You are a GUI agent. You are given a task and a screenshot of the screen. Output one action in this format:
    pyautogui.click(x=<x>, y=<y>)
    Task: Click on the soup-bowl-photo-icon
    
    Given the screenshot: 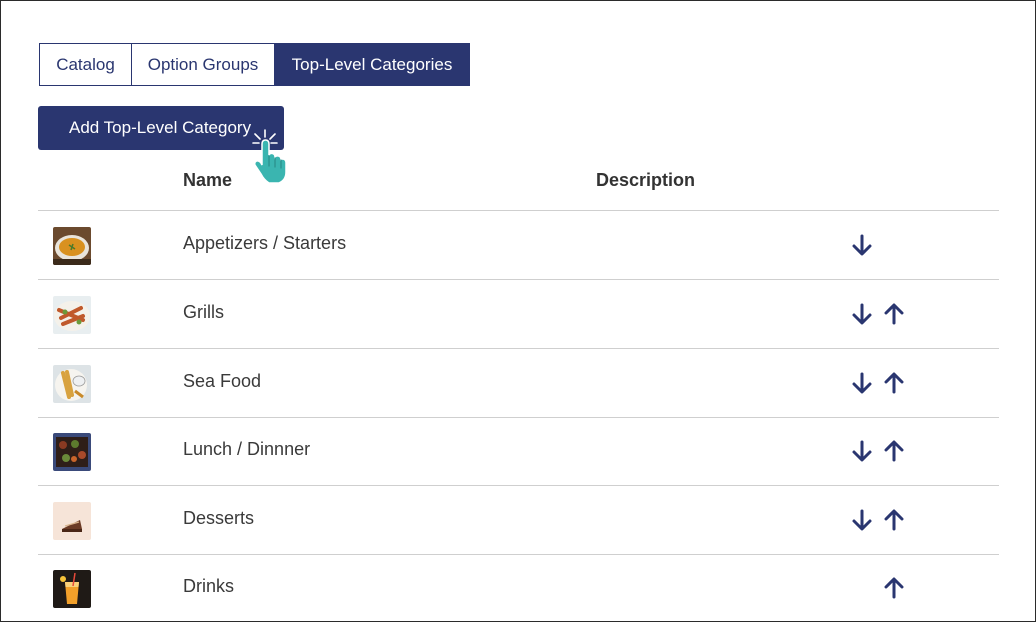 What is the action you would take?
    pyautogui.click(x=72, y=246)
    